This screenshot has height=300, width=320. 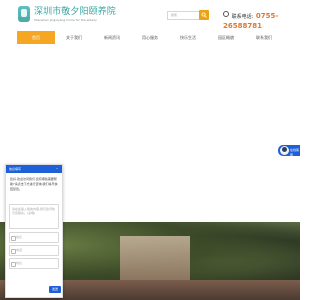 What do you see at coordinates (34, 184) in the screenshot?
I see `chat-message: 您好,欢迎访问我们,您有哪些需要帮助?请点击下方进行咨询,我们将尽快回复您。` at bounding box center [34, 184].